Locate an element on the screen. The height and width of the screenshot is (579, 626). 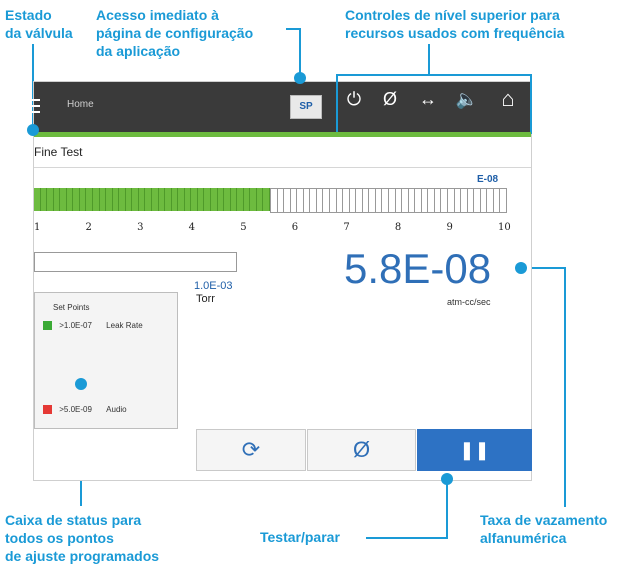
scale-tick-label: 8 is located at coordinates (398, 227).